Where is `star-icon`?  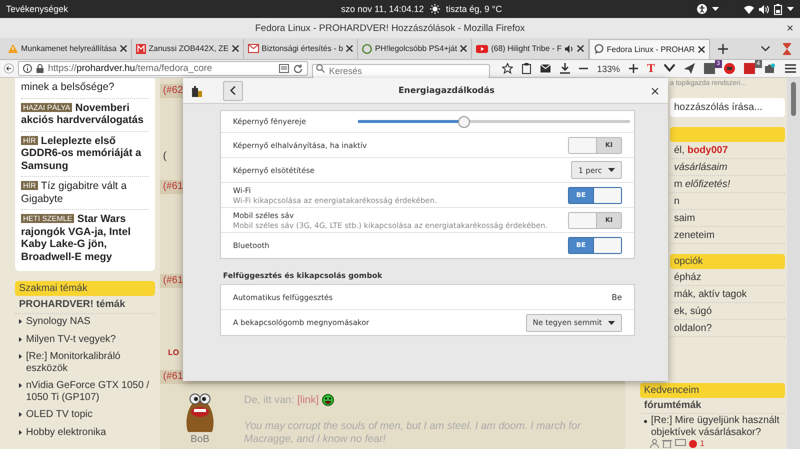 star-icon is located at coordinates (507, 68).